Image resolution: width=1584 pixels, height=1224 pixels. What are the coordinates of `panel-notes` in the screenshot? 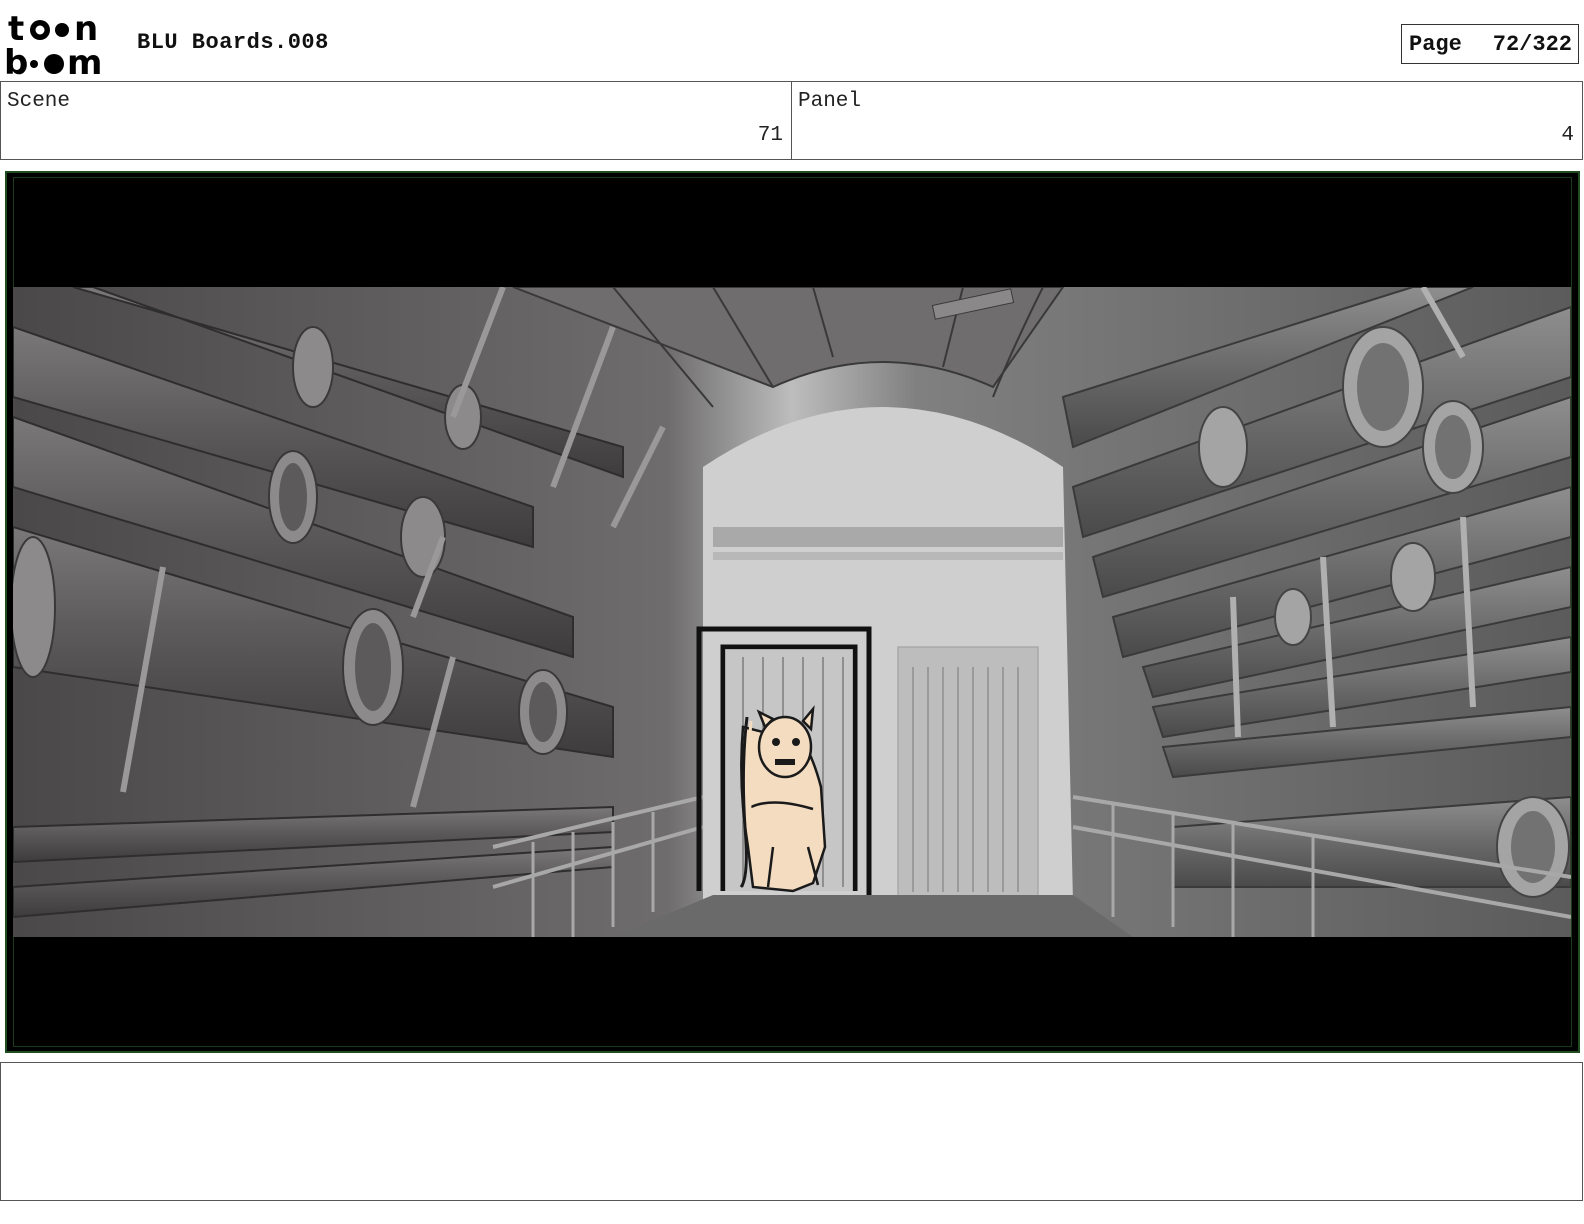 It's located at (791, 1131).